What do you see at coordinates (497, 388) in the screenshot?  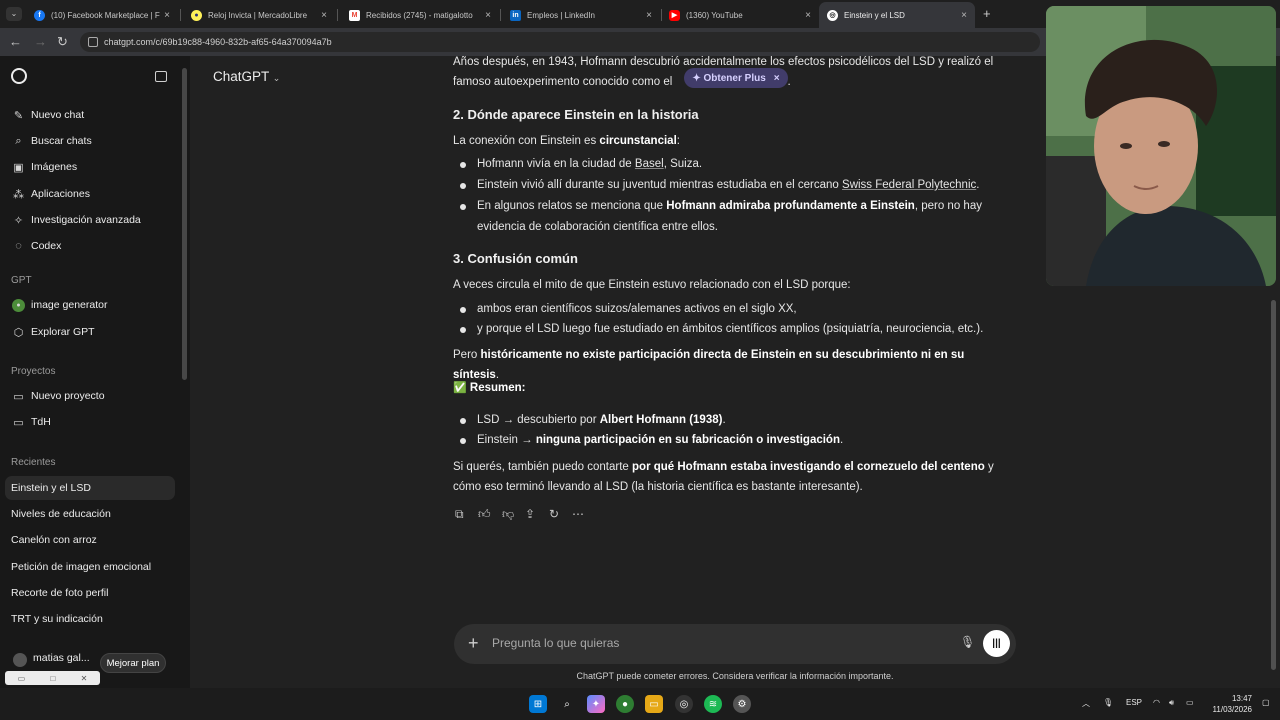 I see `message-bold-text: Resumen:` at bounding box center [497, 388].